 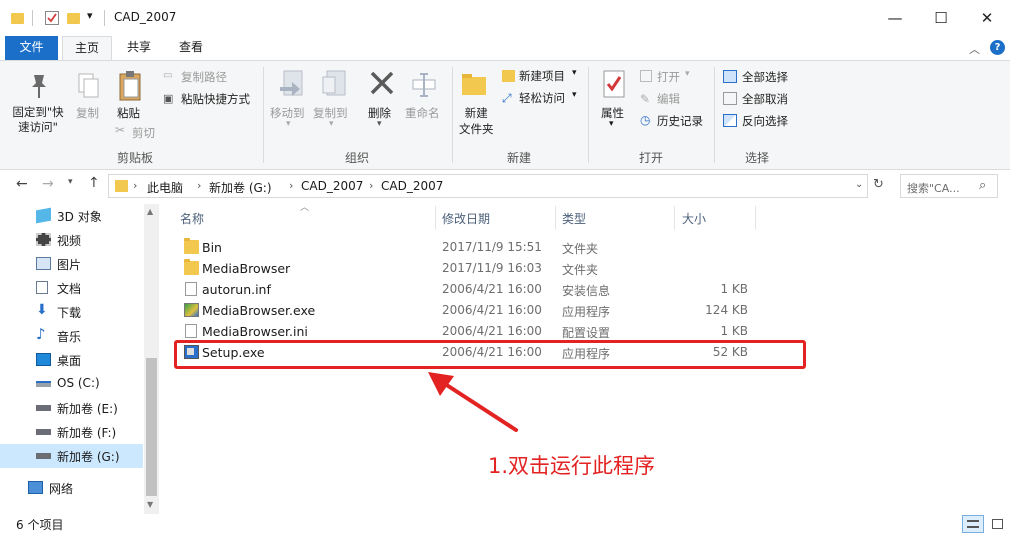 What do you see at coordinates (507, 98) in the screenshot?
I see `easy-access-icon: ⤢` at bounding box center [507, 98].